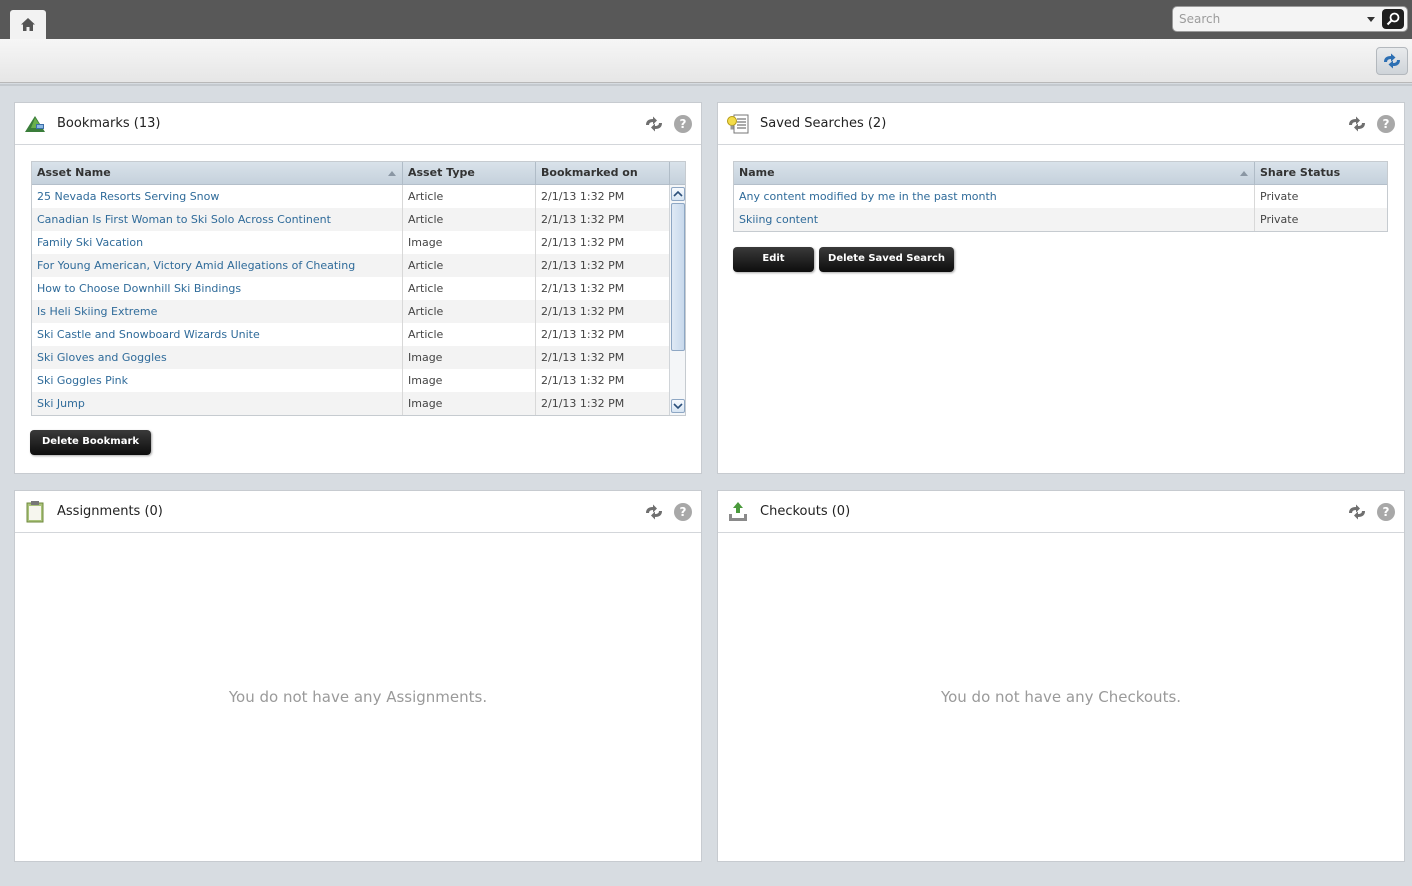 This screenshot has height=886, width=1412. Describe the element at coordinates (217, 196) in the screenshot. I see `asset-name-link: 25 Nevada Resorts Serving Snow` at that location.